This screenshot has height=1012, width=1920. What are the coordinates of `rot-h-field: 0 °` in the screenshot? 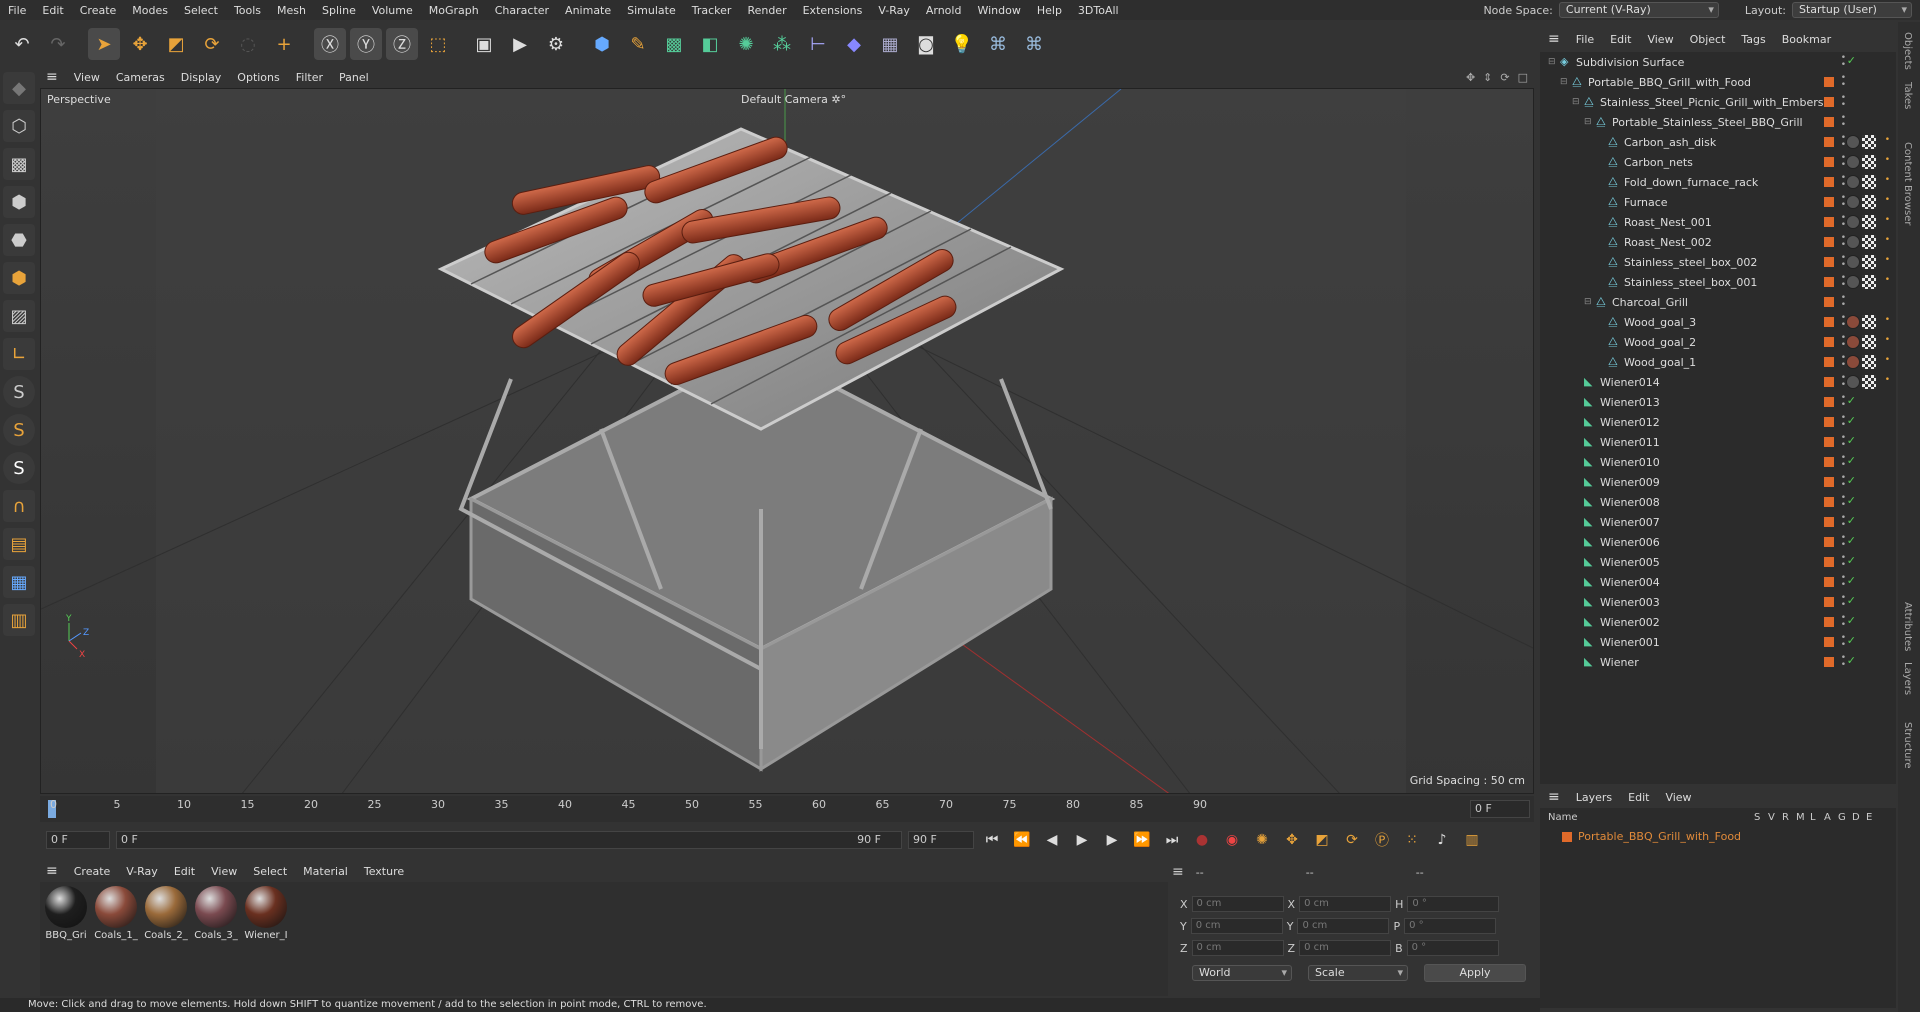 It's located at (1453, 904).